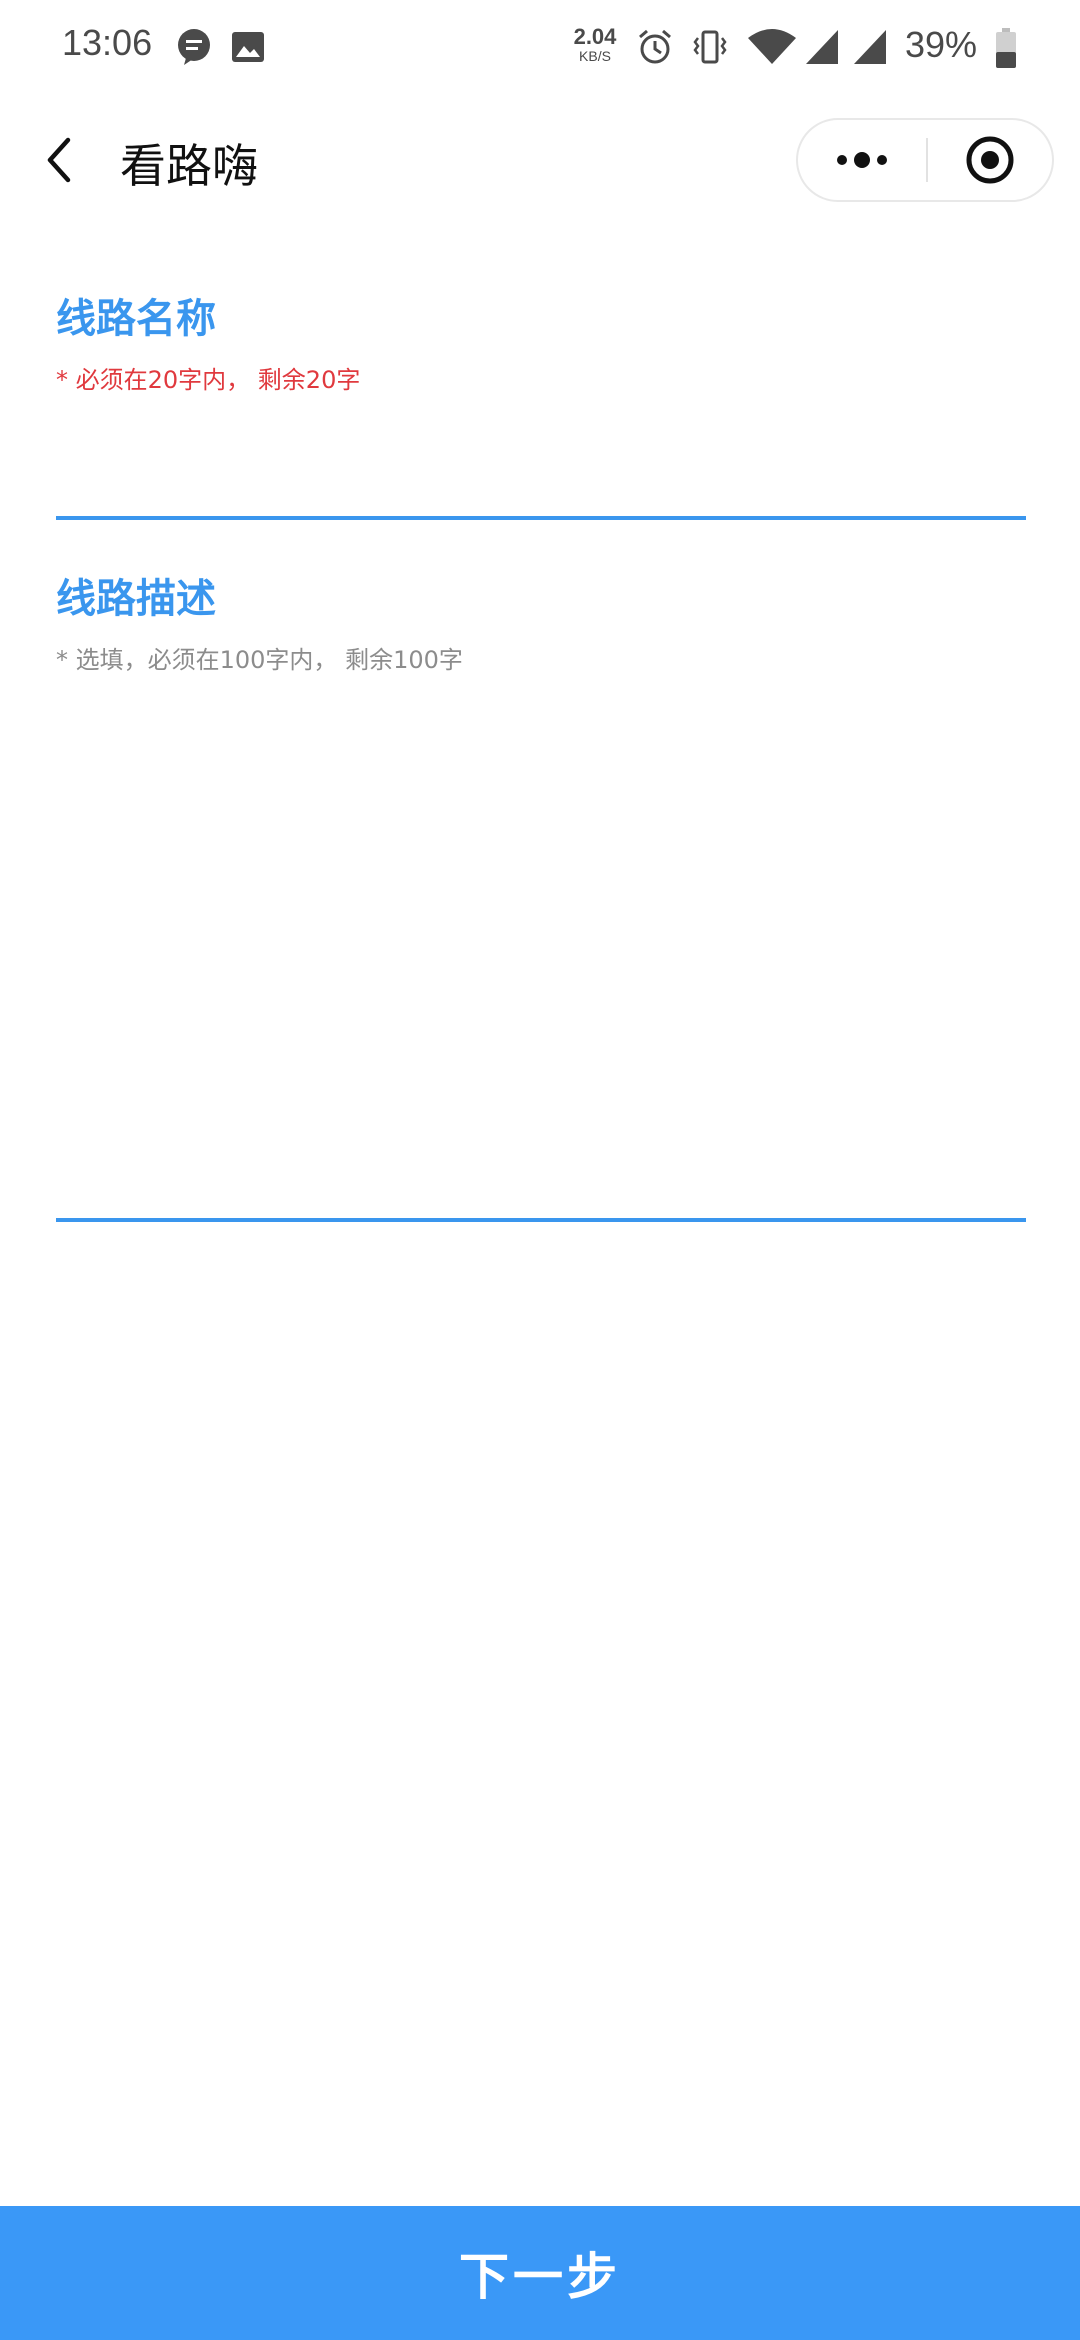  What do you see at coordinates (710, 47) in the screenshot?
I see `vibrate-icon` at bounding box center [710, 47].